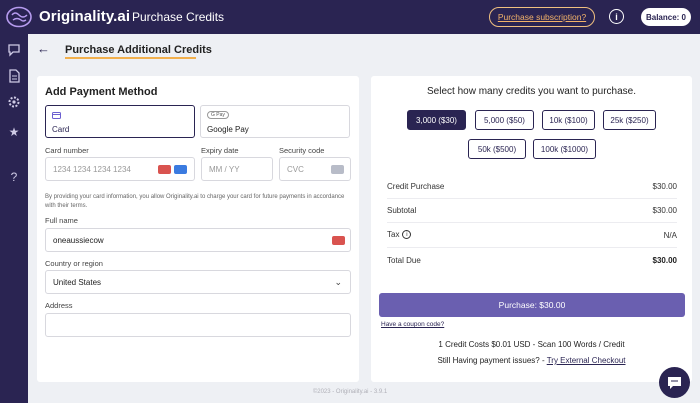 The width and height of the screenshot is (700, 403). What do you see at coordinates (19, 17) in the screenshot?
I see `brain-logo-icon` at bounding box center [19, 17].